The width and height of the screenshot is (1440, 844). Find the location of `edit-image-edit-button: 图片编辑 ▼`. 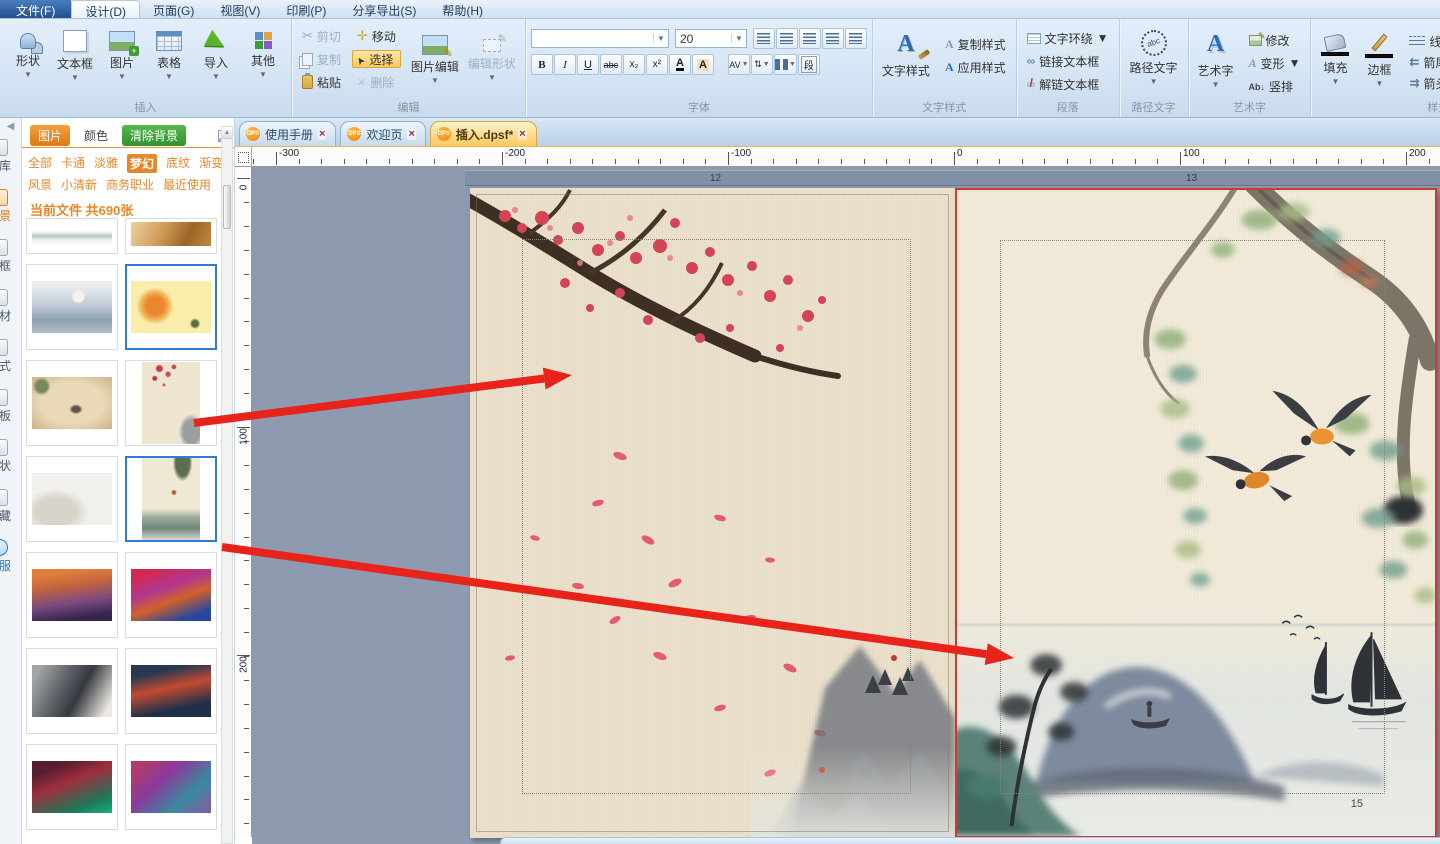

edit-image-edit-button: 图片编辑 ▼ is located at coordinates (435, 59).